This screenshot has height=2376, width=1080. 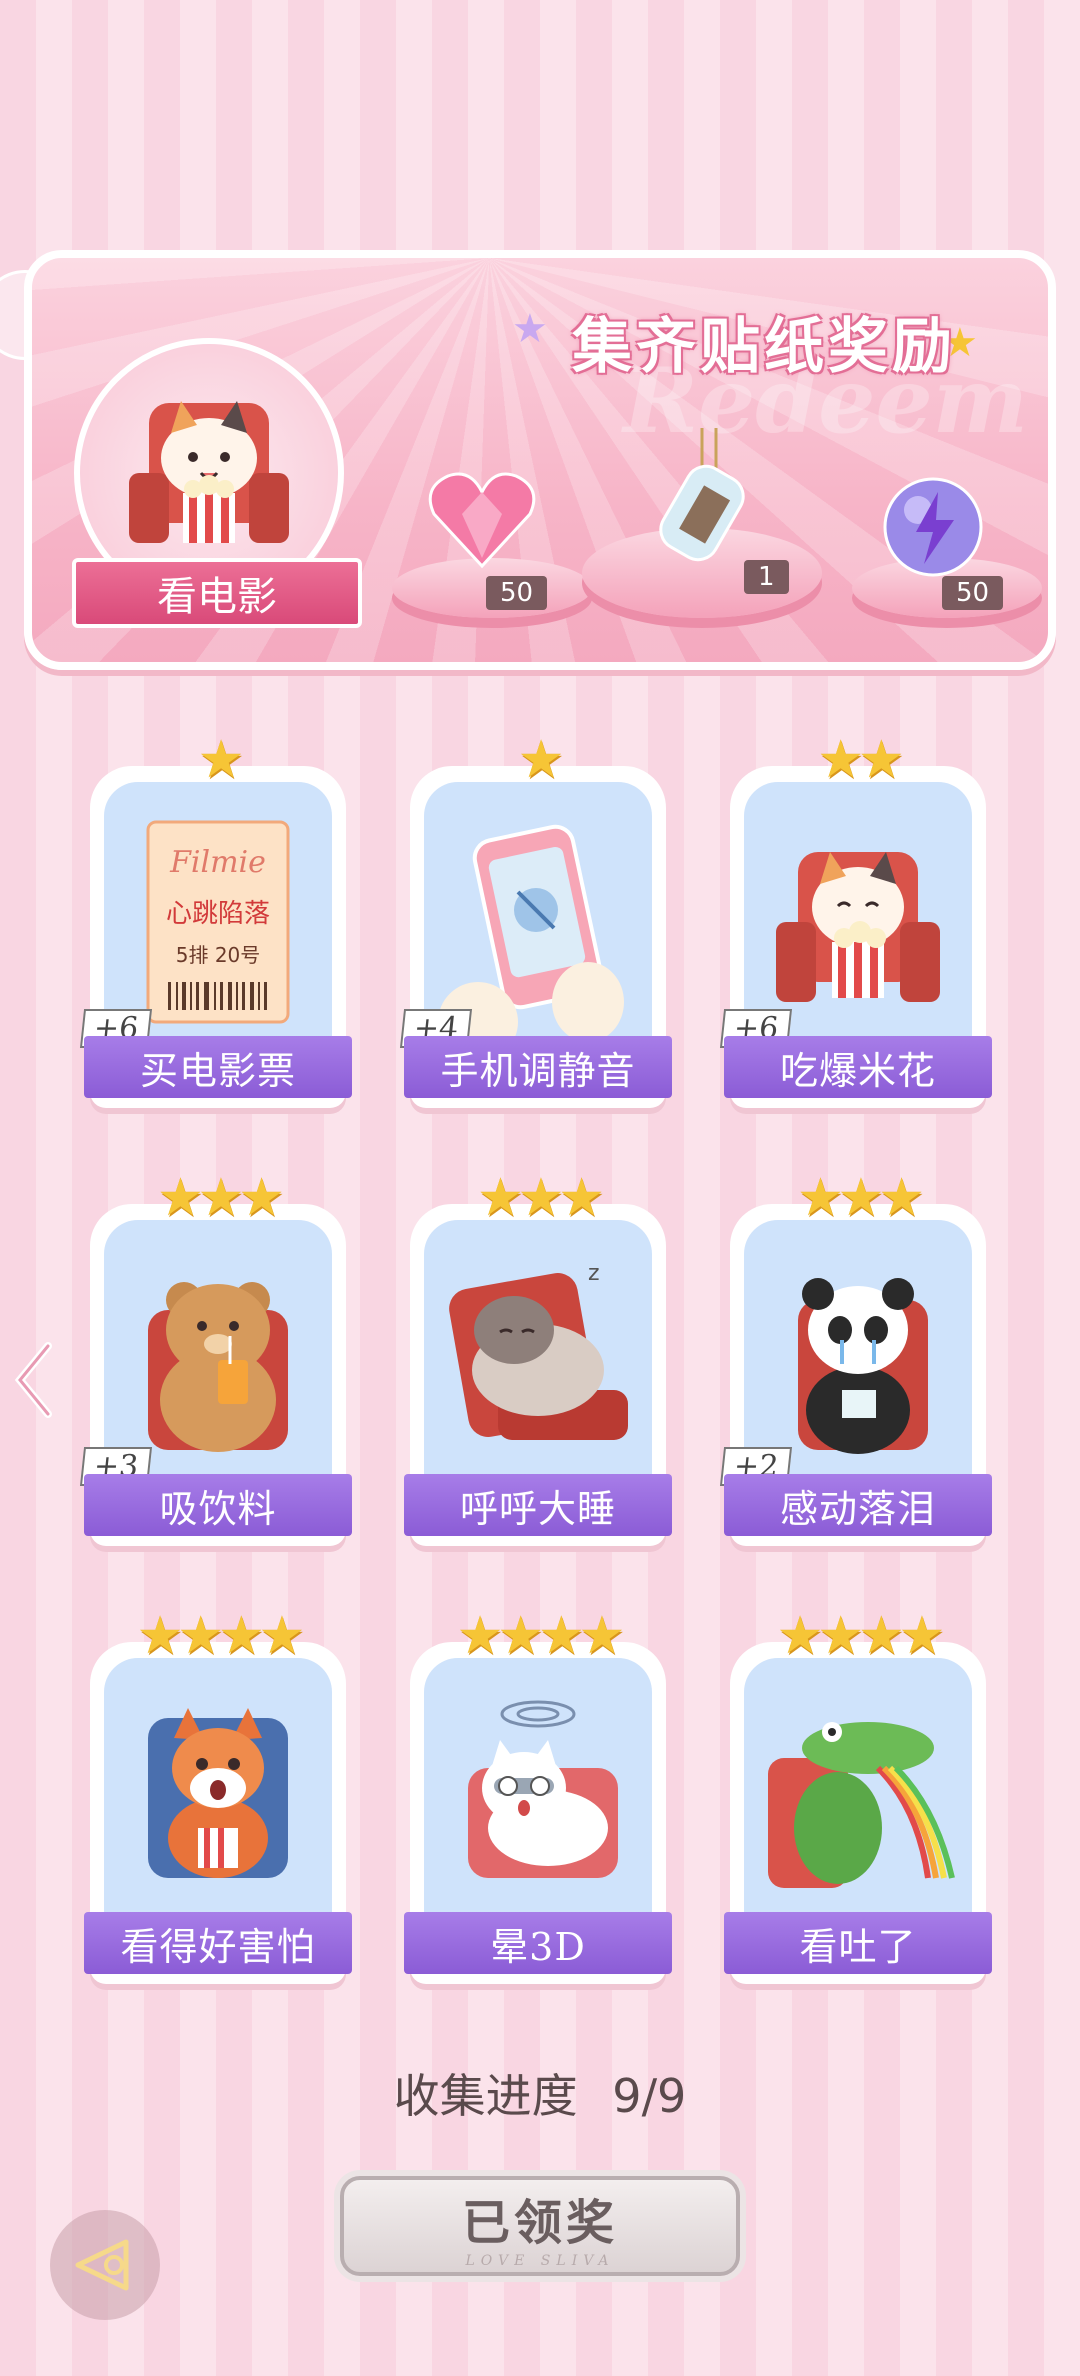 I want to click on previous-page-arrow, so click(x=34, y=1380).